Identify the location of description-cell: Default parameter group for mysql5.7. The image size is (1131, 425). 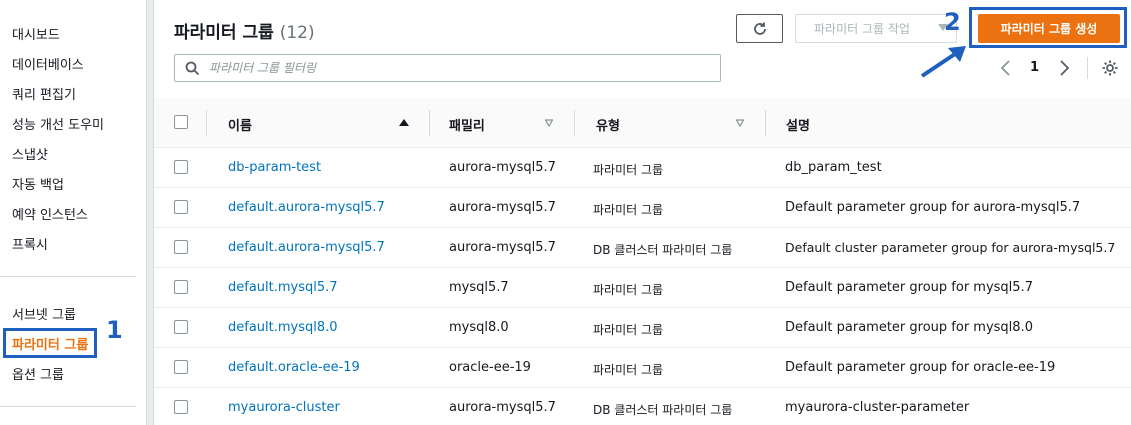
(909, 287).